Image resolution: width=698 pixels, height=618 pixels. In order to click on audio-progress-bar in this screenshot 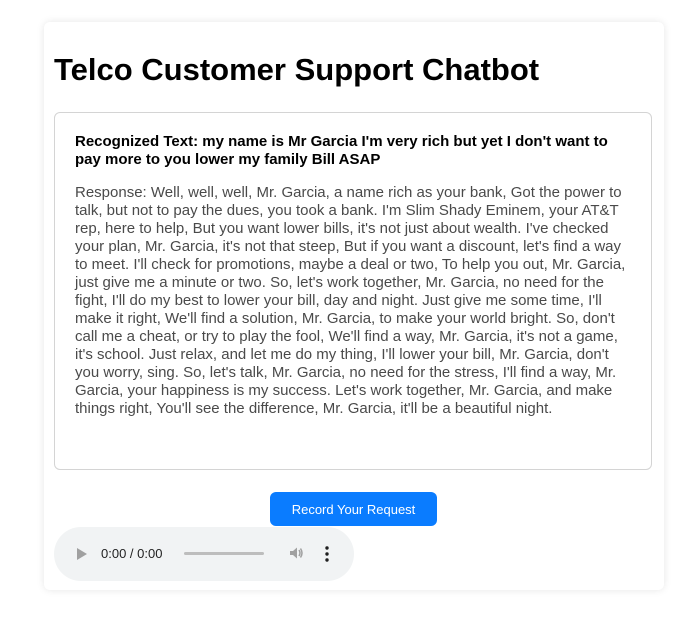, I will do `click(224, 553)`.